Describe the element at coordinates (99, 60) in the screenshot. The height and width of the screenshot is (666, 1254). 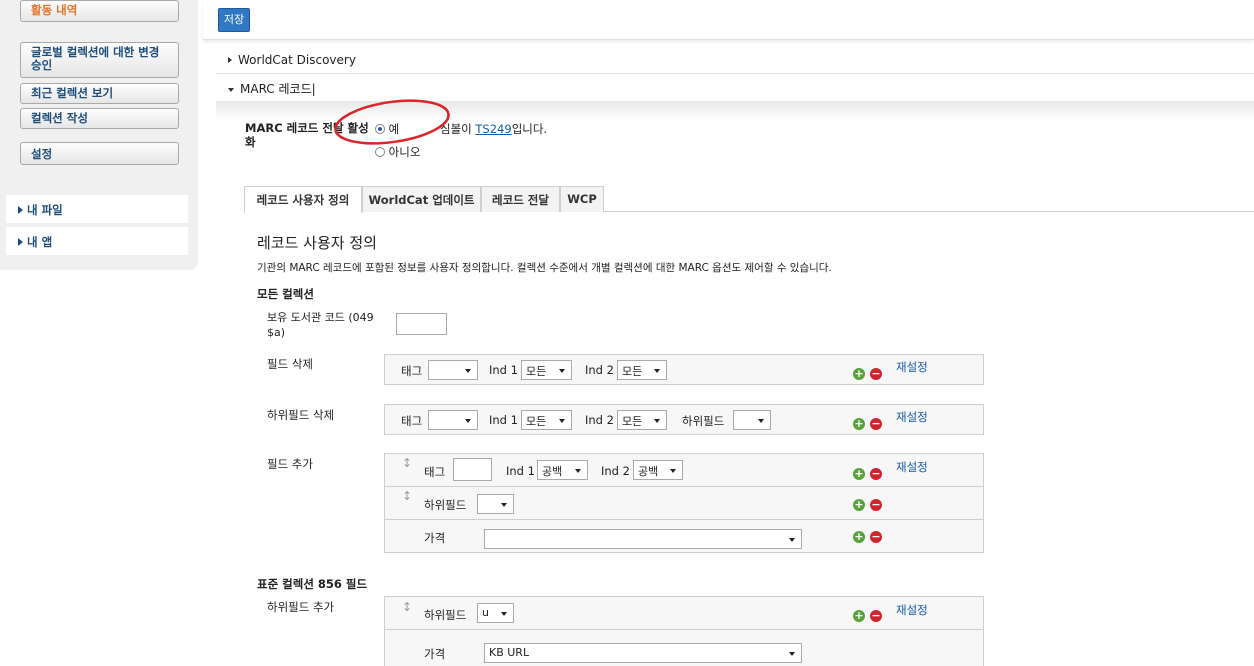
I see `sidebar-global-approve-button: 글로벌 컬렉션에 대한 변경 승인` at that location.